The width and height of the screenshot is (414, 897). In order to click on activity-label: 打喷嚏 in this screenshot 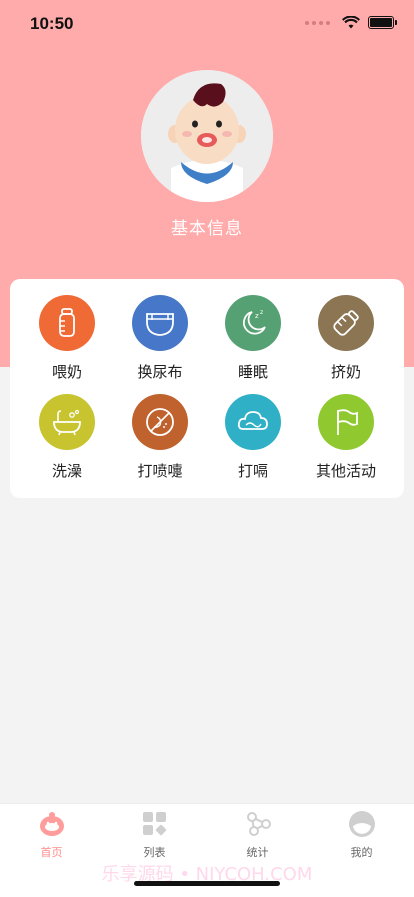, I will do `click(160, 471)`.